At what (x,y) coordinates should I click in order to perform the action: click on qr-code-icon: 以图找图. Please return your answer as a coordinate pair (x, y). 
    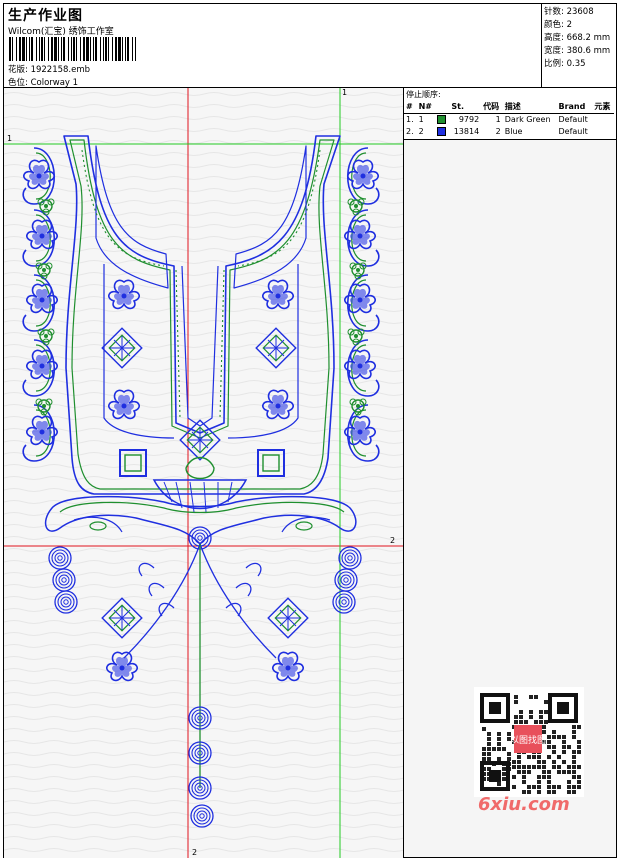
    Looking at the image, I should click on (529, 742).